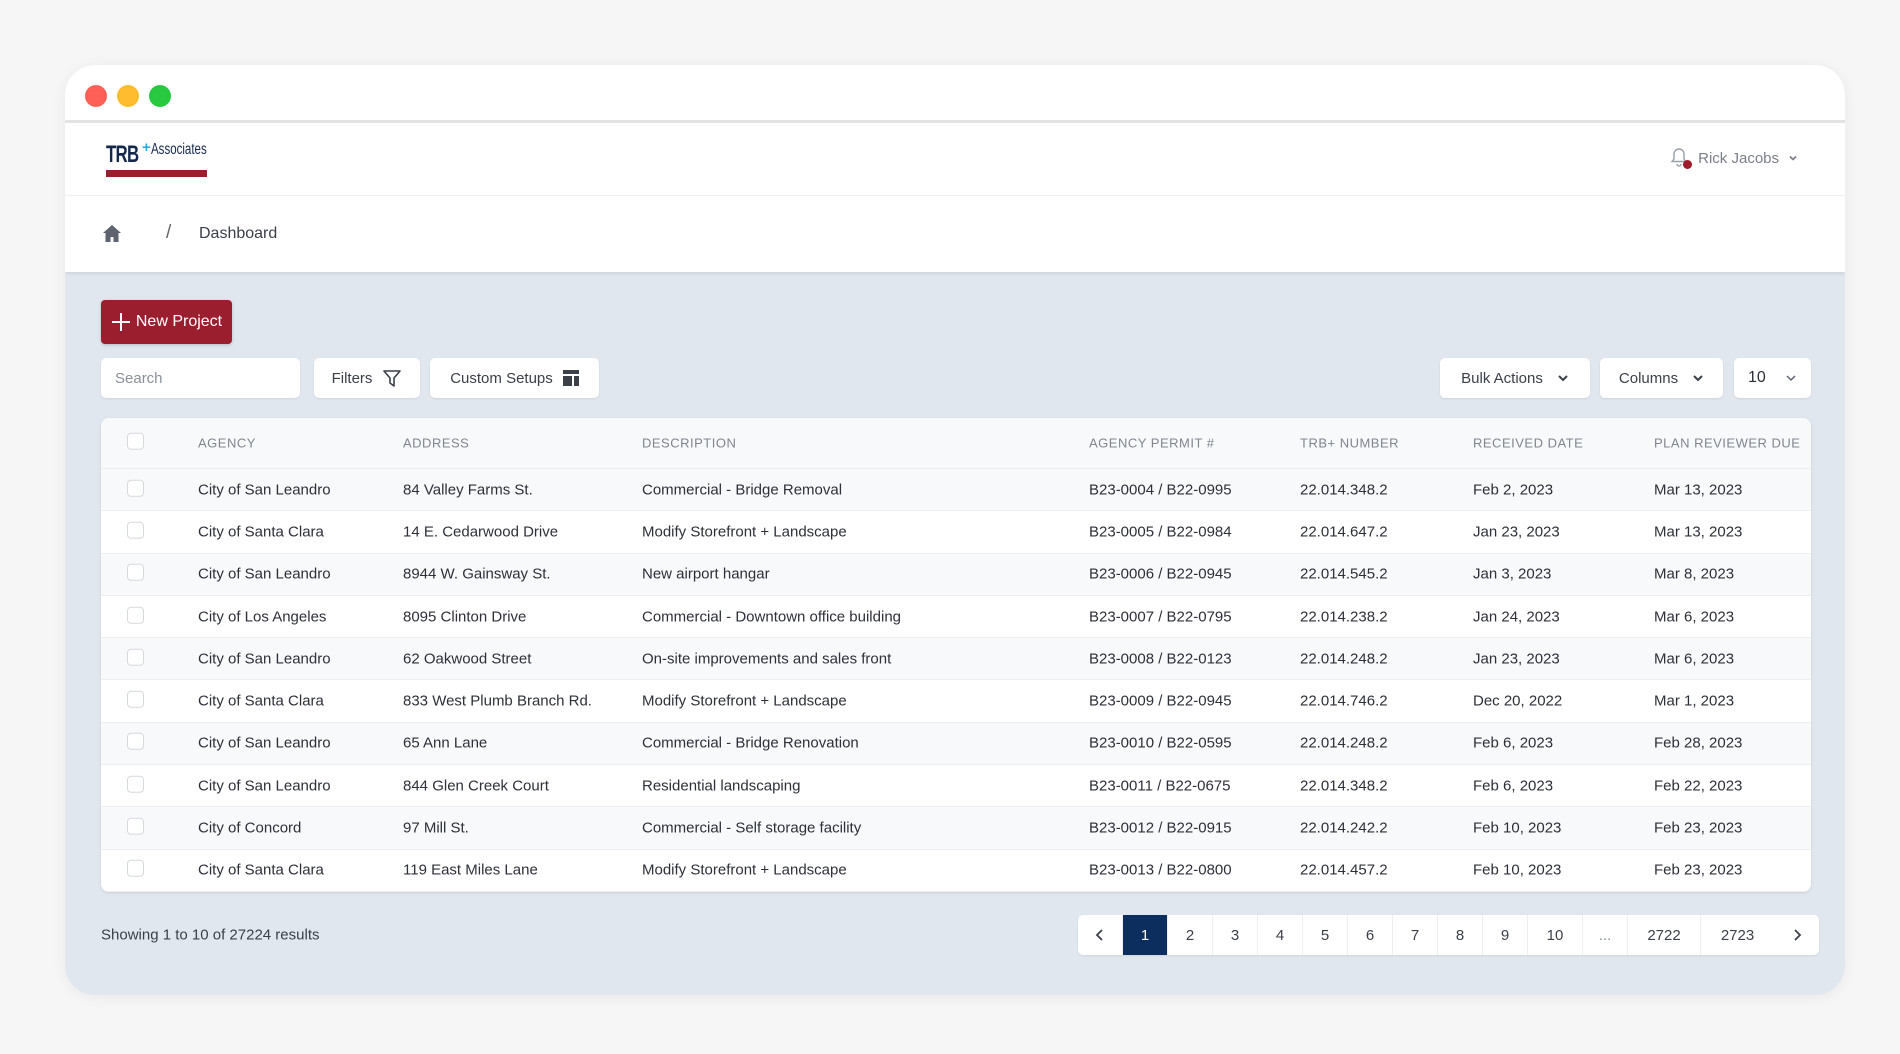 The width and height of the screenshot is (1900, 1054). I want to click on cell-address: 14 E. Cedarwood Drive, so click(481, 532).